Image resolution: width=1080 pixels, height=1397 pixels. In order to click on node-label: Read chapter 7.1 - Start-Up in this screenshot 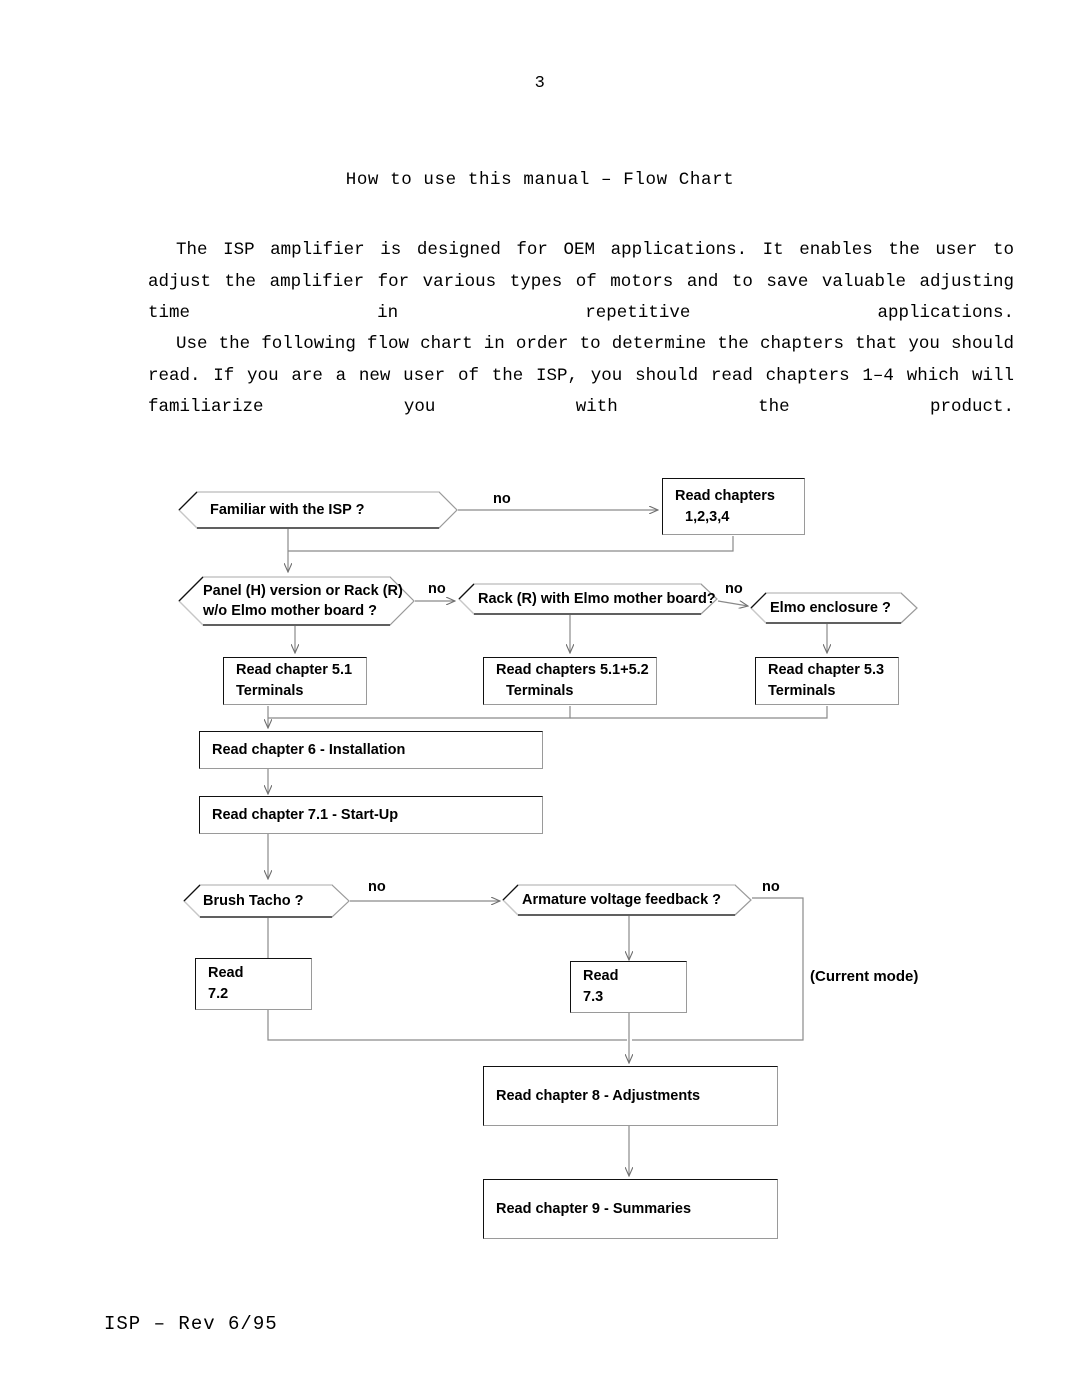, I will do `click(305, 814)`.